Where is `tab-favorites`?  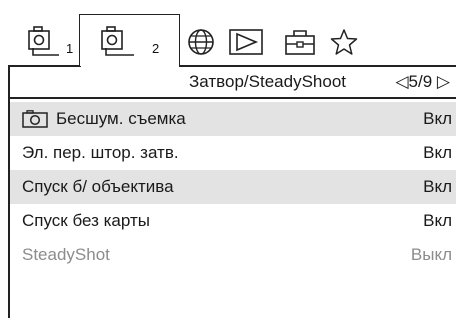
tab-favorites is located at coordinates (344, 42).